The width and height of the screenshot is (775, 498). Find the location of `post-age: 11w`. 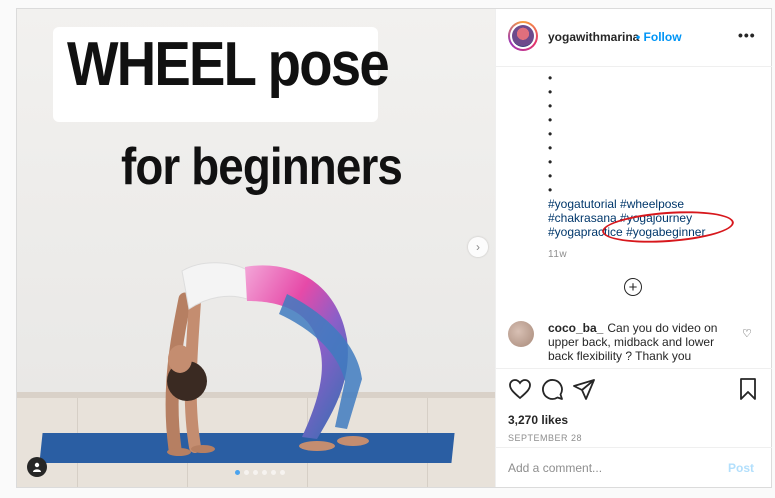

post-age: 11w is located at coordinates (653, 254).